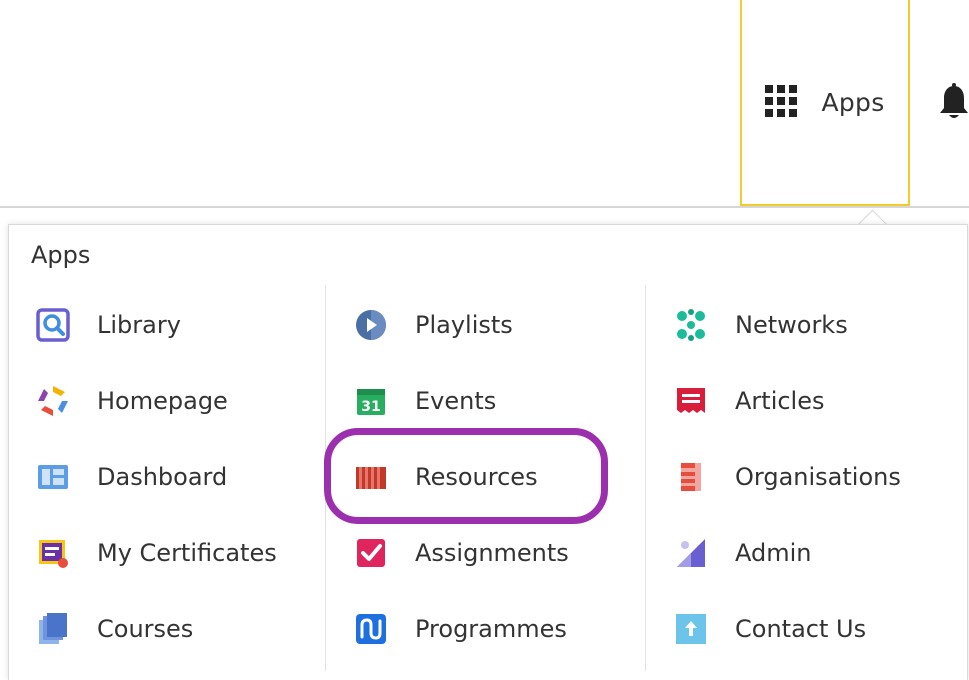 This screenshot has width=969, height=680. I want to click on app-item-label: Courses, so click(145, 629).